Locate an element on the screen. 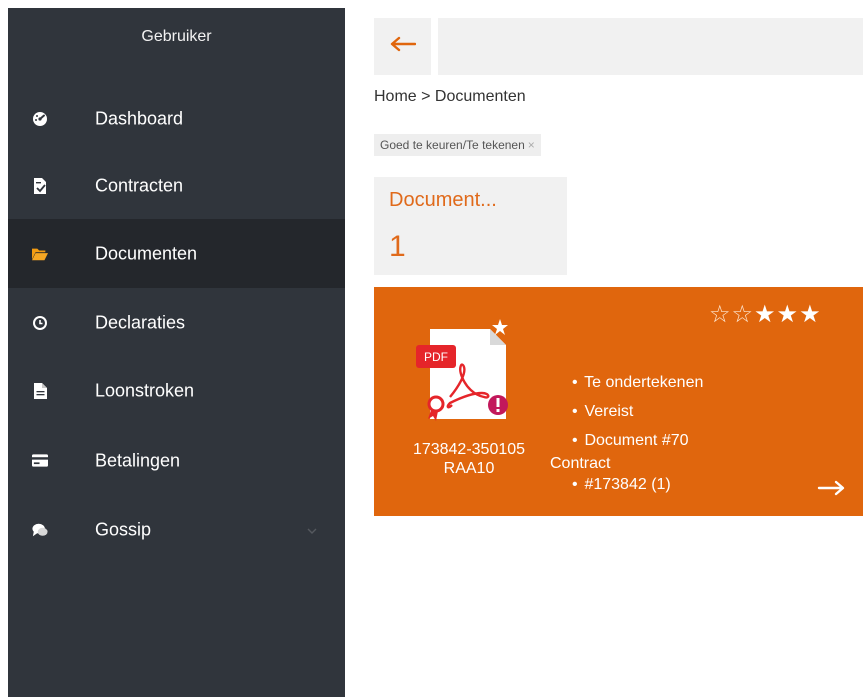 The width and height of the screenshot is (863, 697). pdf-file-icon: PDF is located at coordinates (465, 373).